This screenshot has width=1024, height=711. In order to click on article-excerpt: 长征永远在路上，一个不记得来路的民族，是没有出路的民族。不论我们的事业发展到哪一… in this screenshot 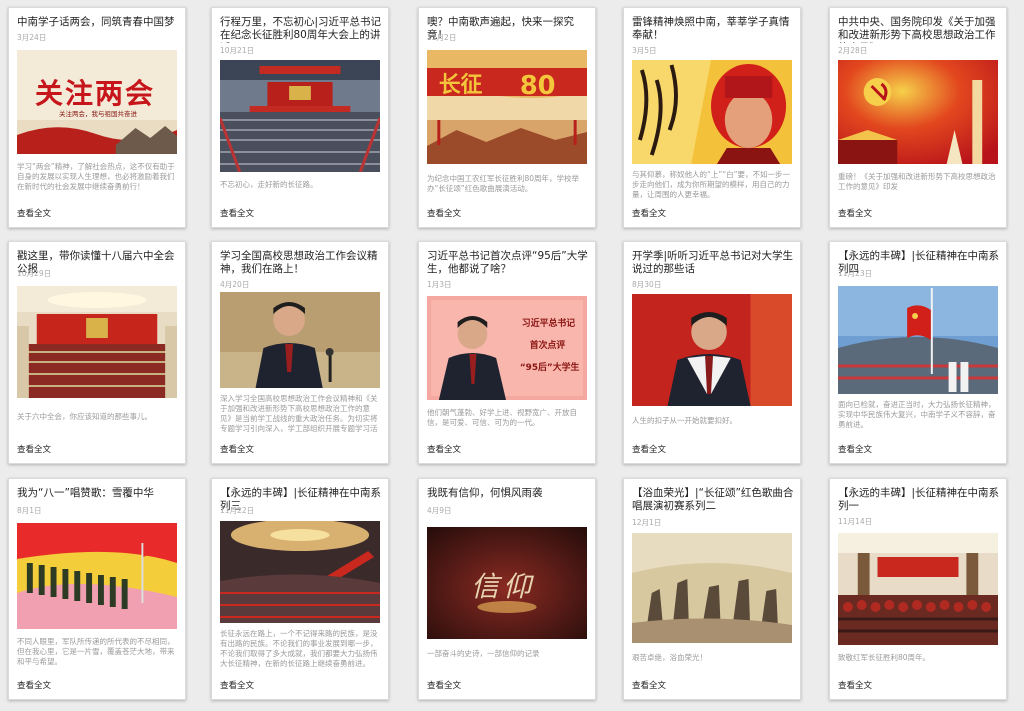, I will do `click(299, 648)`.